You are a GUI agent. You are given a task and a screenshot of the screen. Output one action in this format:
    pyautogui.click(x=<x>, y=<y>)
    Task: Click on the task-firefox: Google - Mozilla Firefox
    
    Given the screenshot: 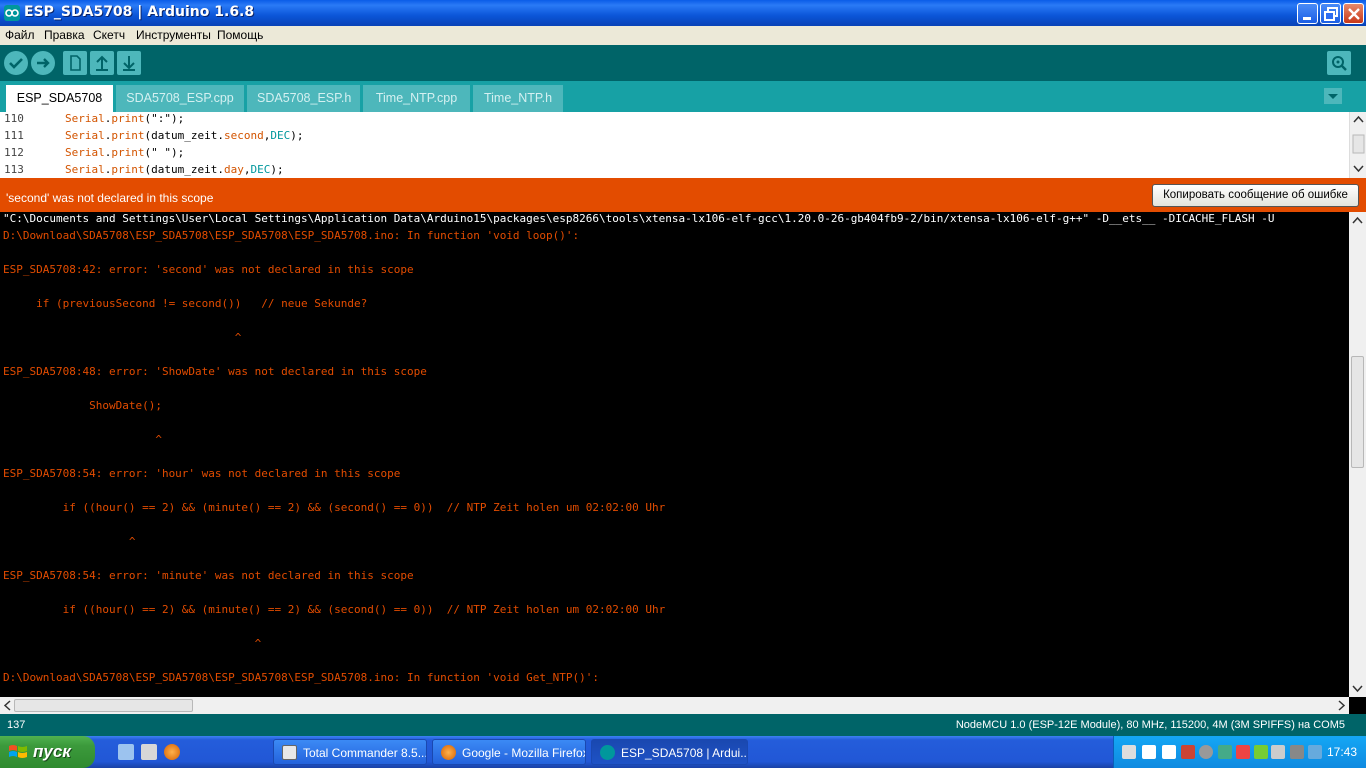 What is the action you would take?
    pyautogui.click(x=509, y=752)
    